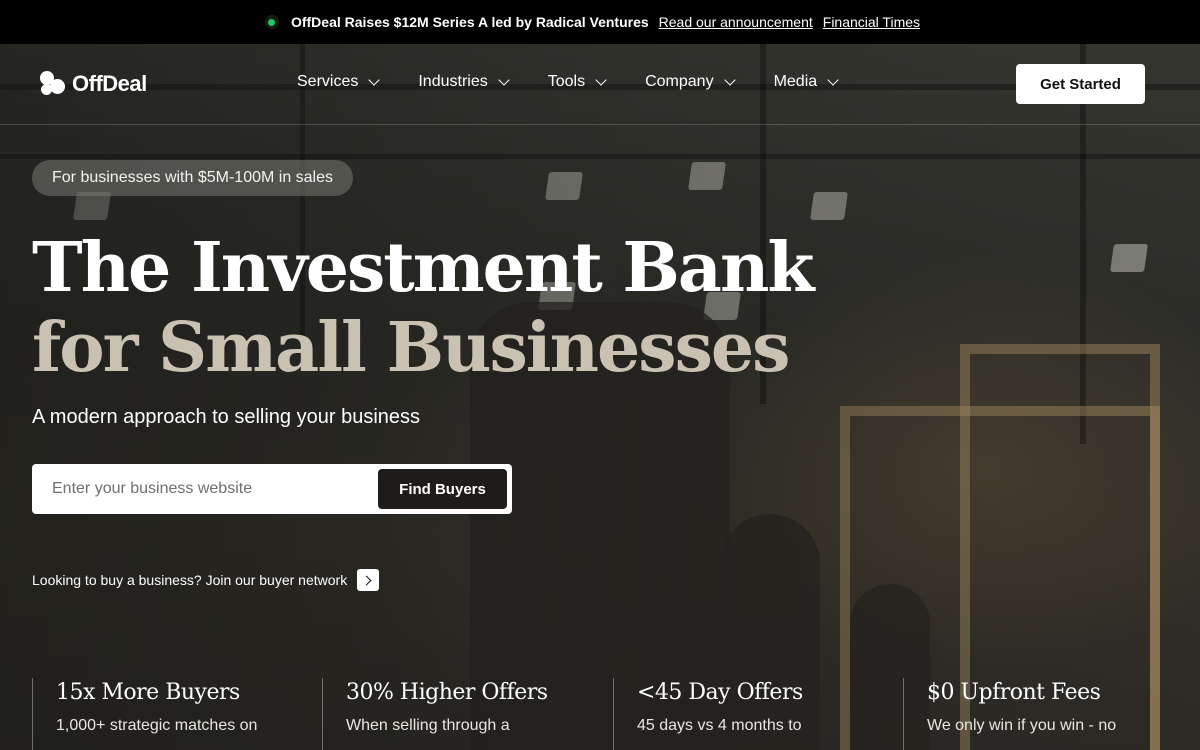 Image resolution: width=1200 pixels, height=750 pixels. Describe the element at coordinates (736, 22) in the screenshot. I see `announcement-link: Read our announcement` at that location.